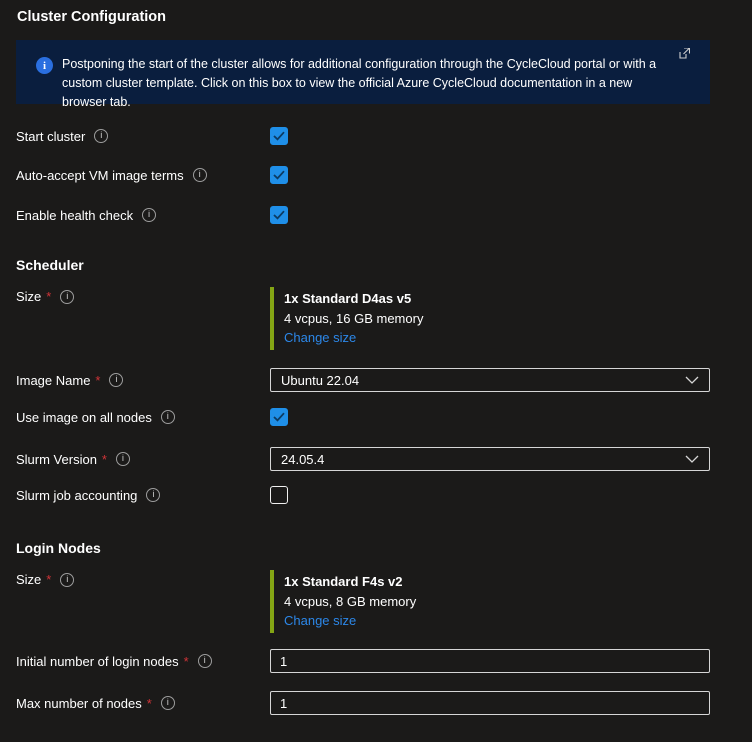 Image resolution: width=752 pixels, height=742 pixels. Describe the element at coordinates (490, 661) in the screenshot. I see `initial-login-nodes-input` at that location.